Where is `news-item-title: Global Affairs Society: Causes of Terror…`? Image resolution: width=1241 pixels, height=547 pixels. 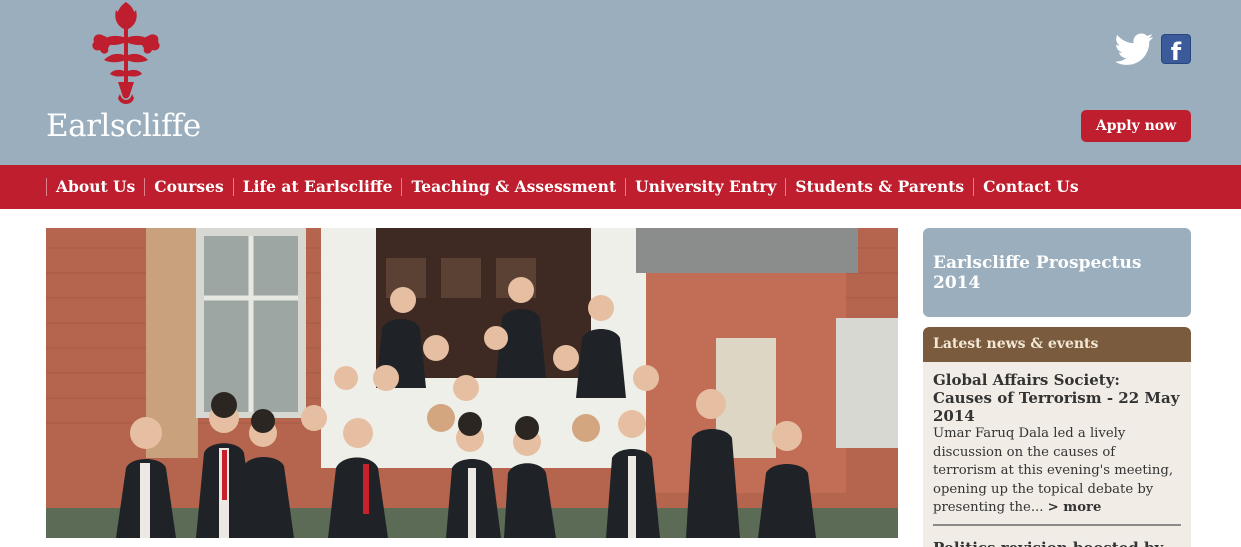 news-item-title: Global Affairs Society: Causes of Terror… is located at coordinates (1057, 398).